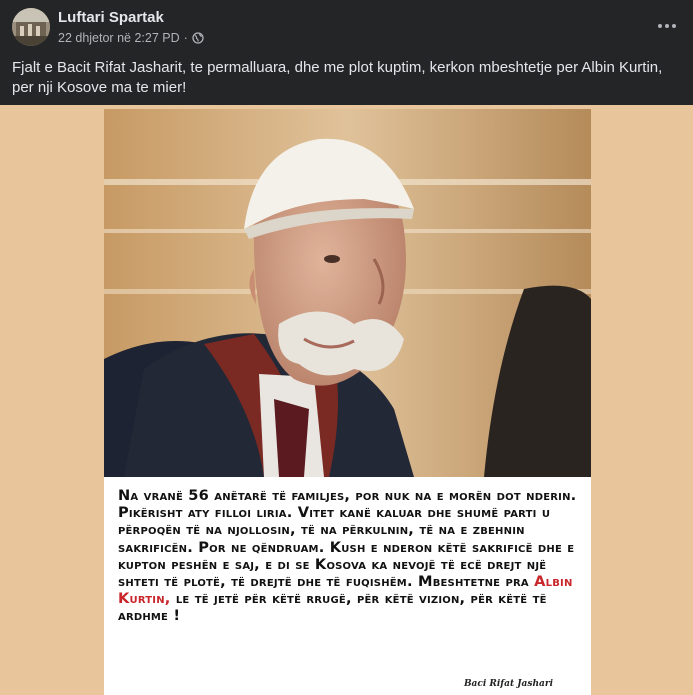 This screenshot has height=695, width=693. I want to click on author-name: Luftari Spartak, so click(111, 17).